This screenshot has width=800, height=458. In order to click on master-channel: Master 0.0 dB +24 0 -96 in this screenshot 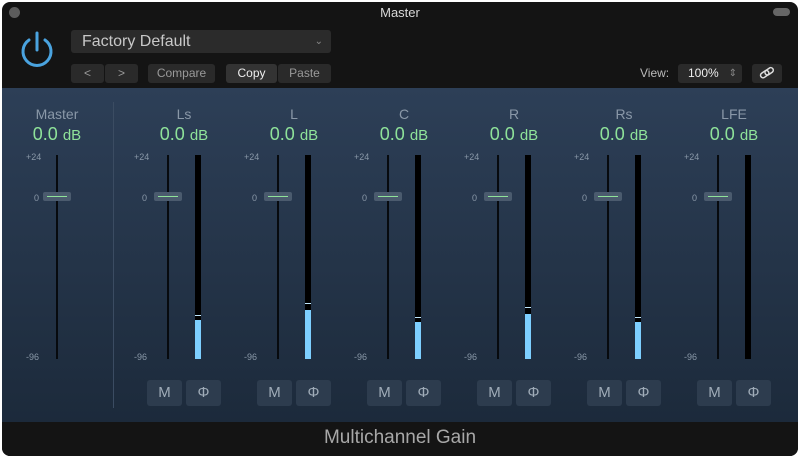, I will do `click(57, 255)`.